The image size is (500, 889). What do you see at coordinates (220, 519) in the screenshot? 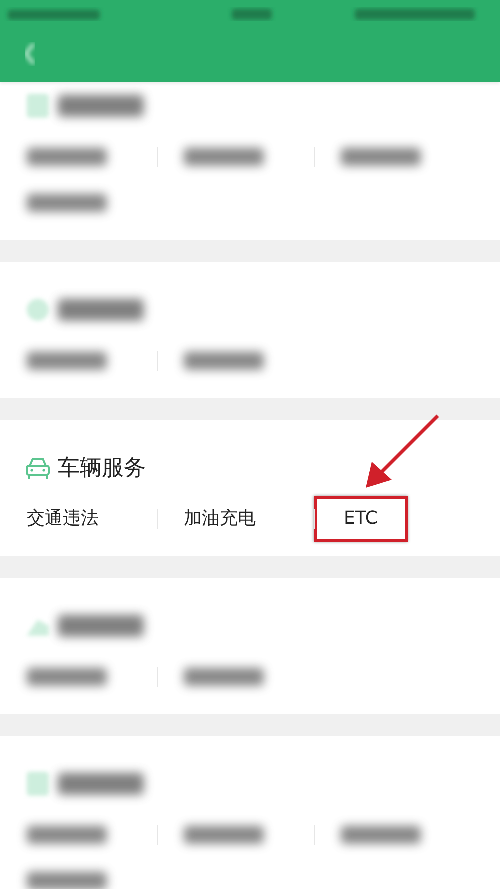
I see `service-link: 加油充电` at bounding box center [220, 519].